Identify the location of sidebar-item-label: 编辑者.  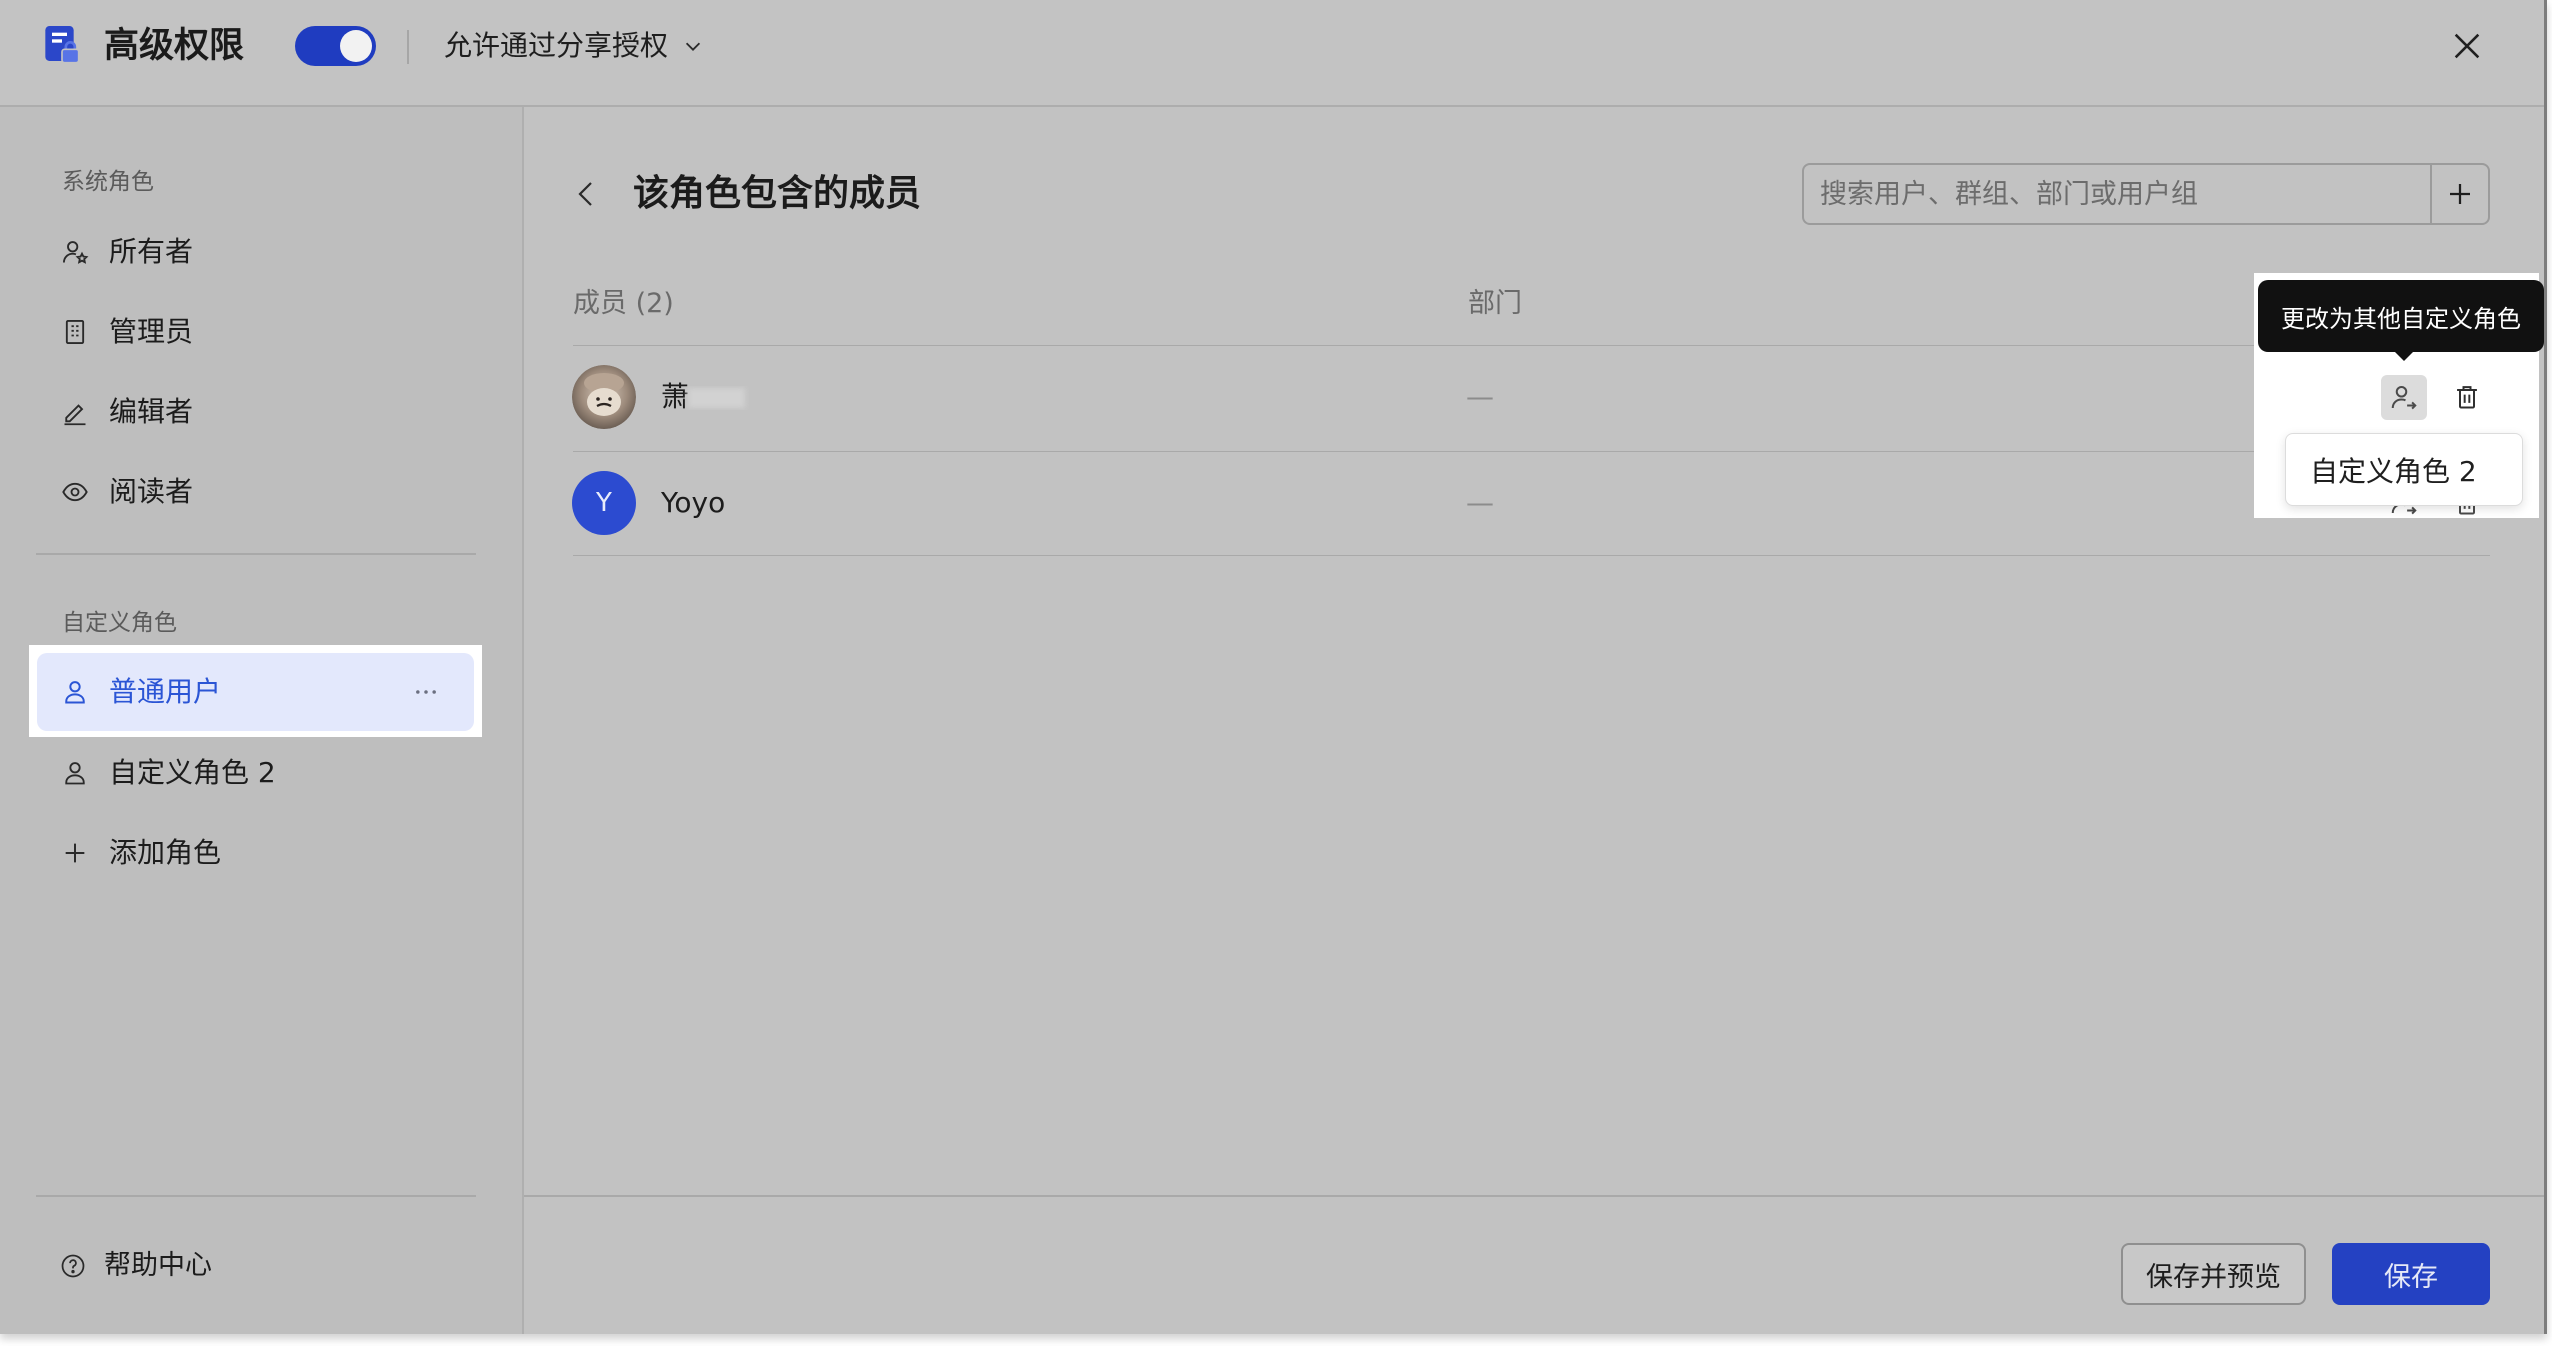
(151, 411).